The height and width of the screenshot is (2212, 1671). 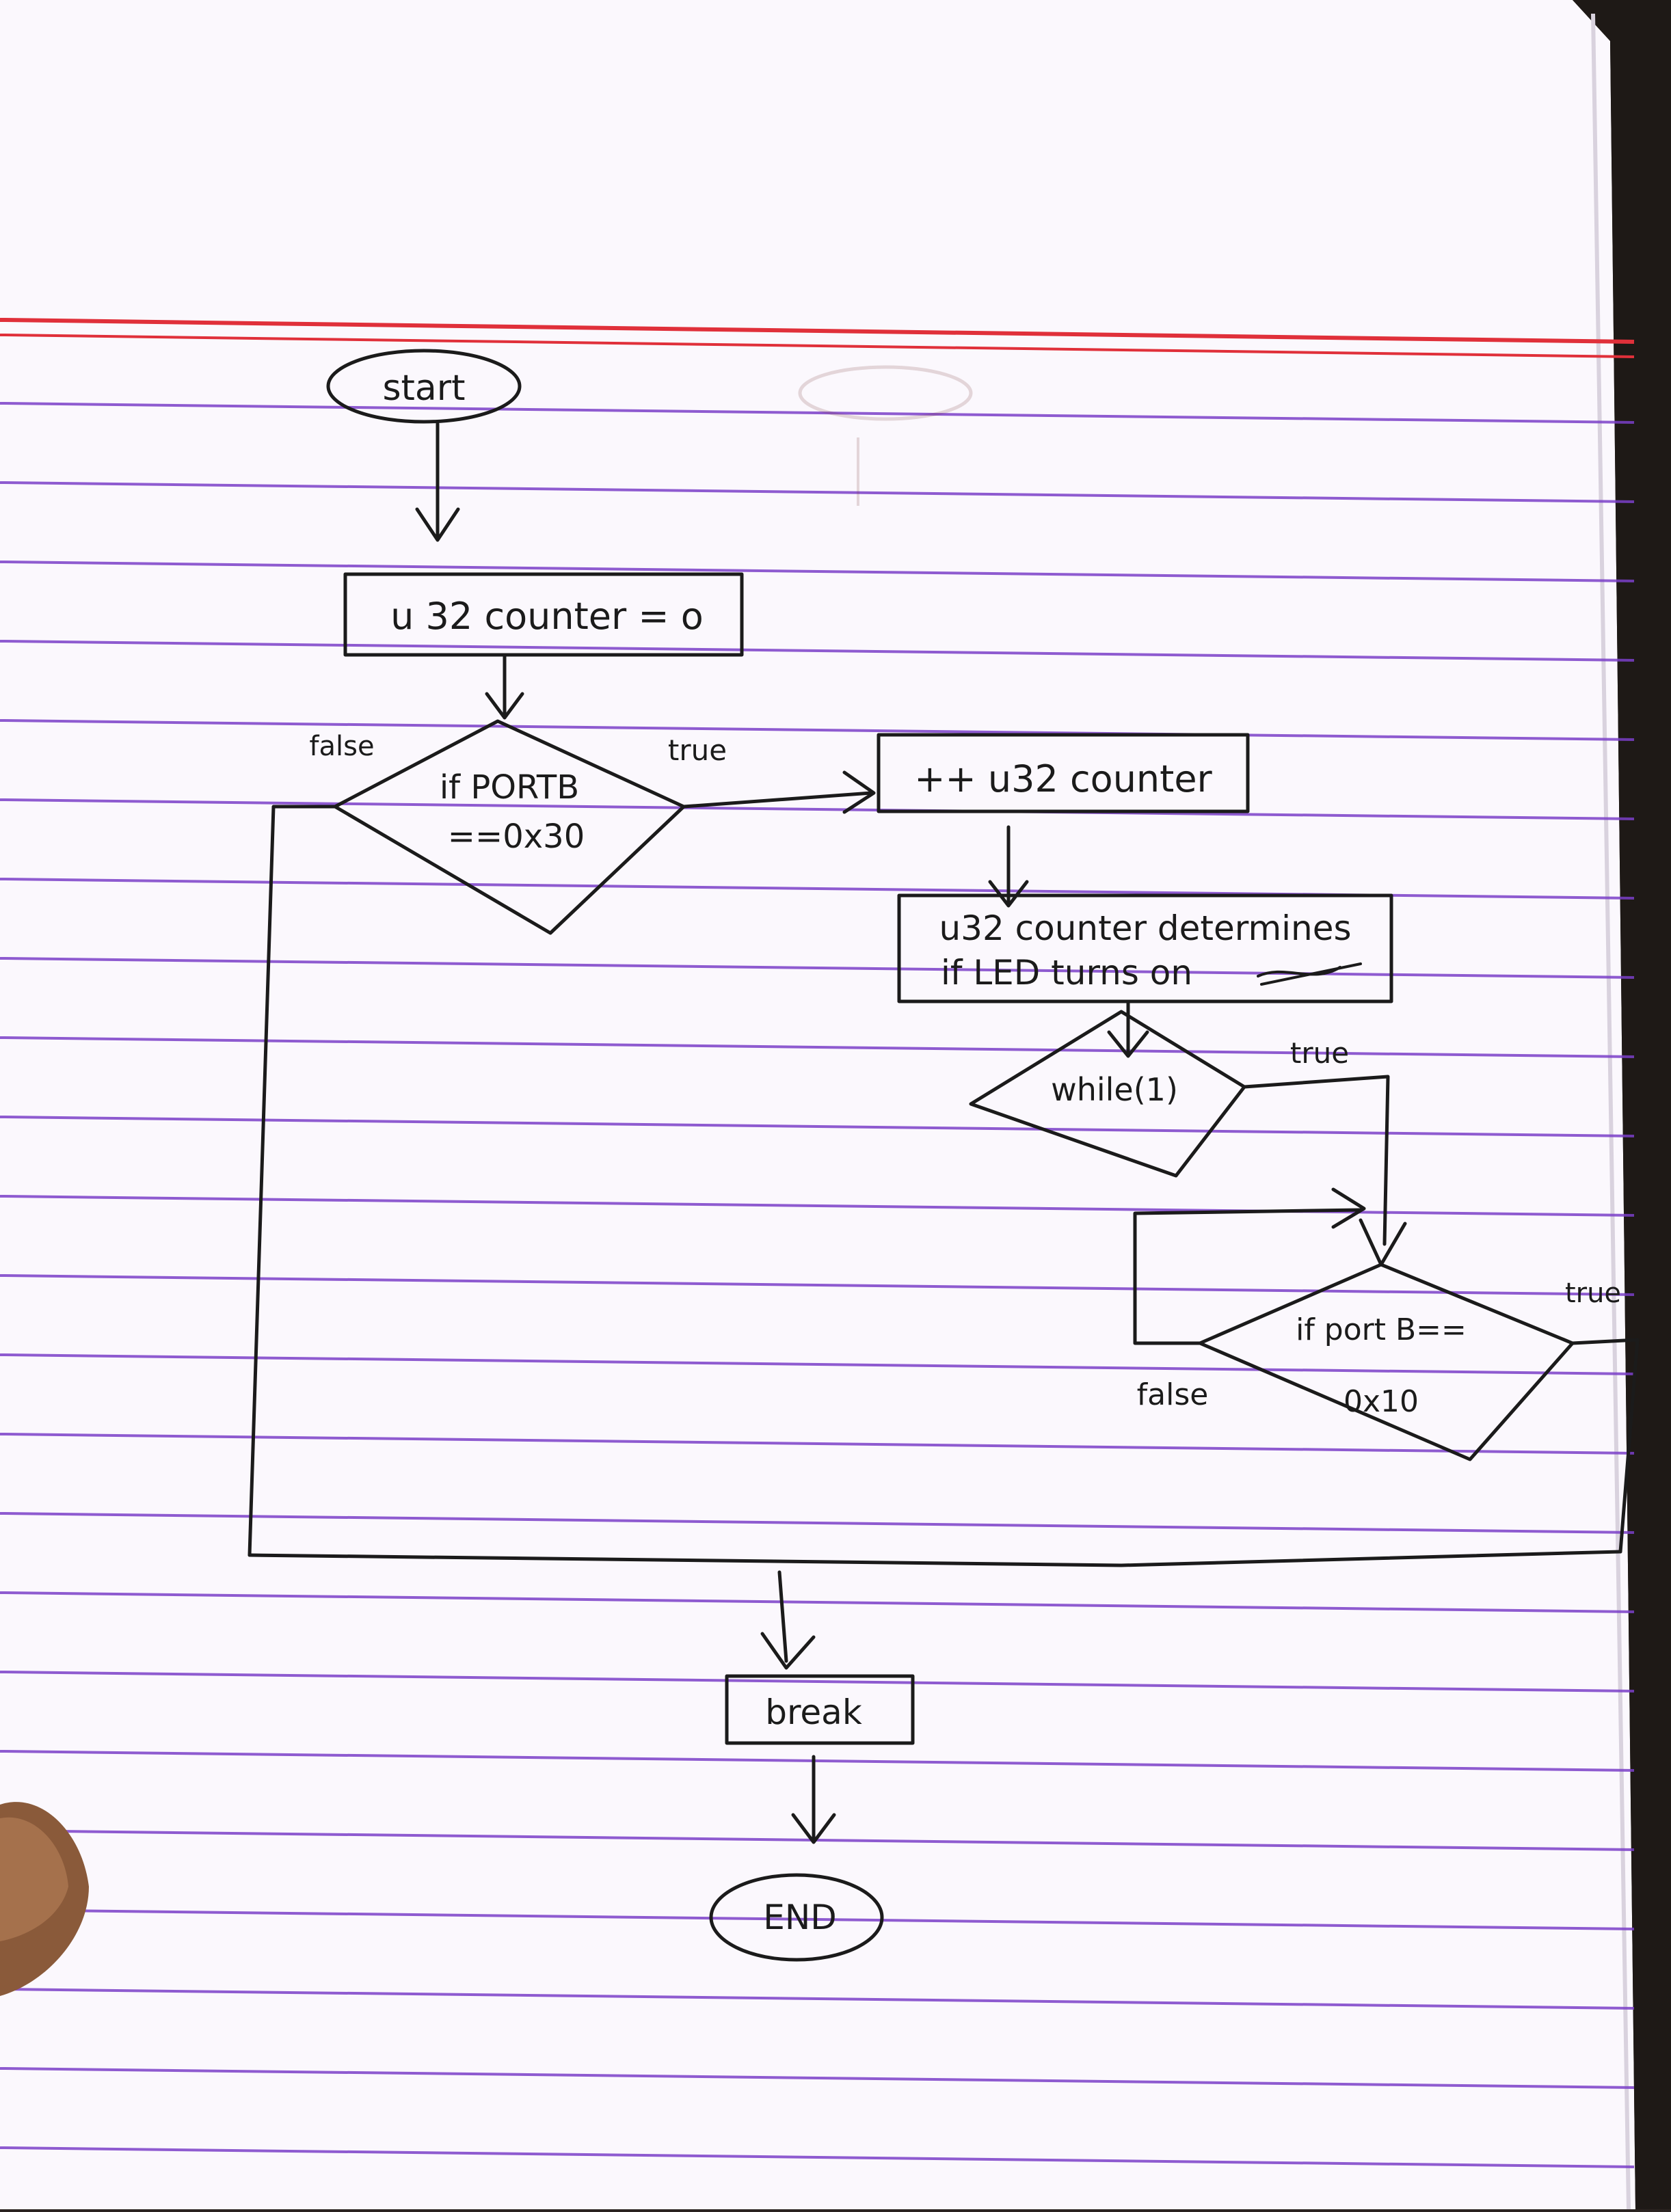 I want to click on decision1-line2: ==0x30, so click(x=516, y=837).